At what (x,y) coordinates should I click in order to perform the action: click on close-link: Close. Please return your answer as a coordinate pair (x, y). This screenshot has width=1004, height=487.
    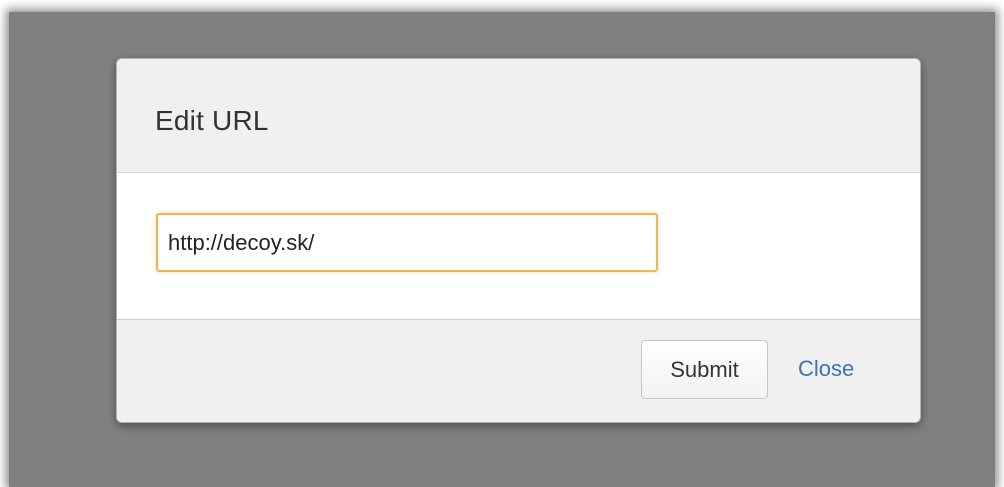
    Looking at the image, I should click on (826, 369).